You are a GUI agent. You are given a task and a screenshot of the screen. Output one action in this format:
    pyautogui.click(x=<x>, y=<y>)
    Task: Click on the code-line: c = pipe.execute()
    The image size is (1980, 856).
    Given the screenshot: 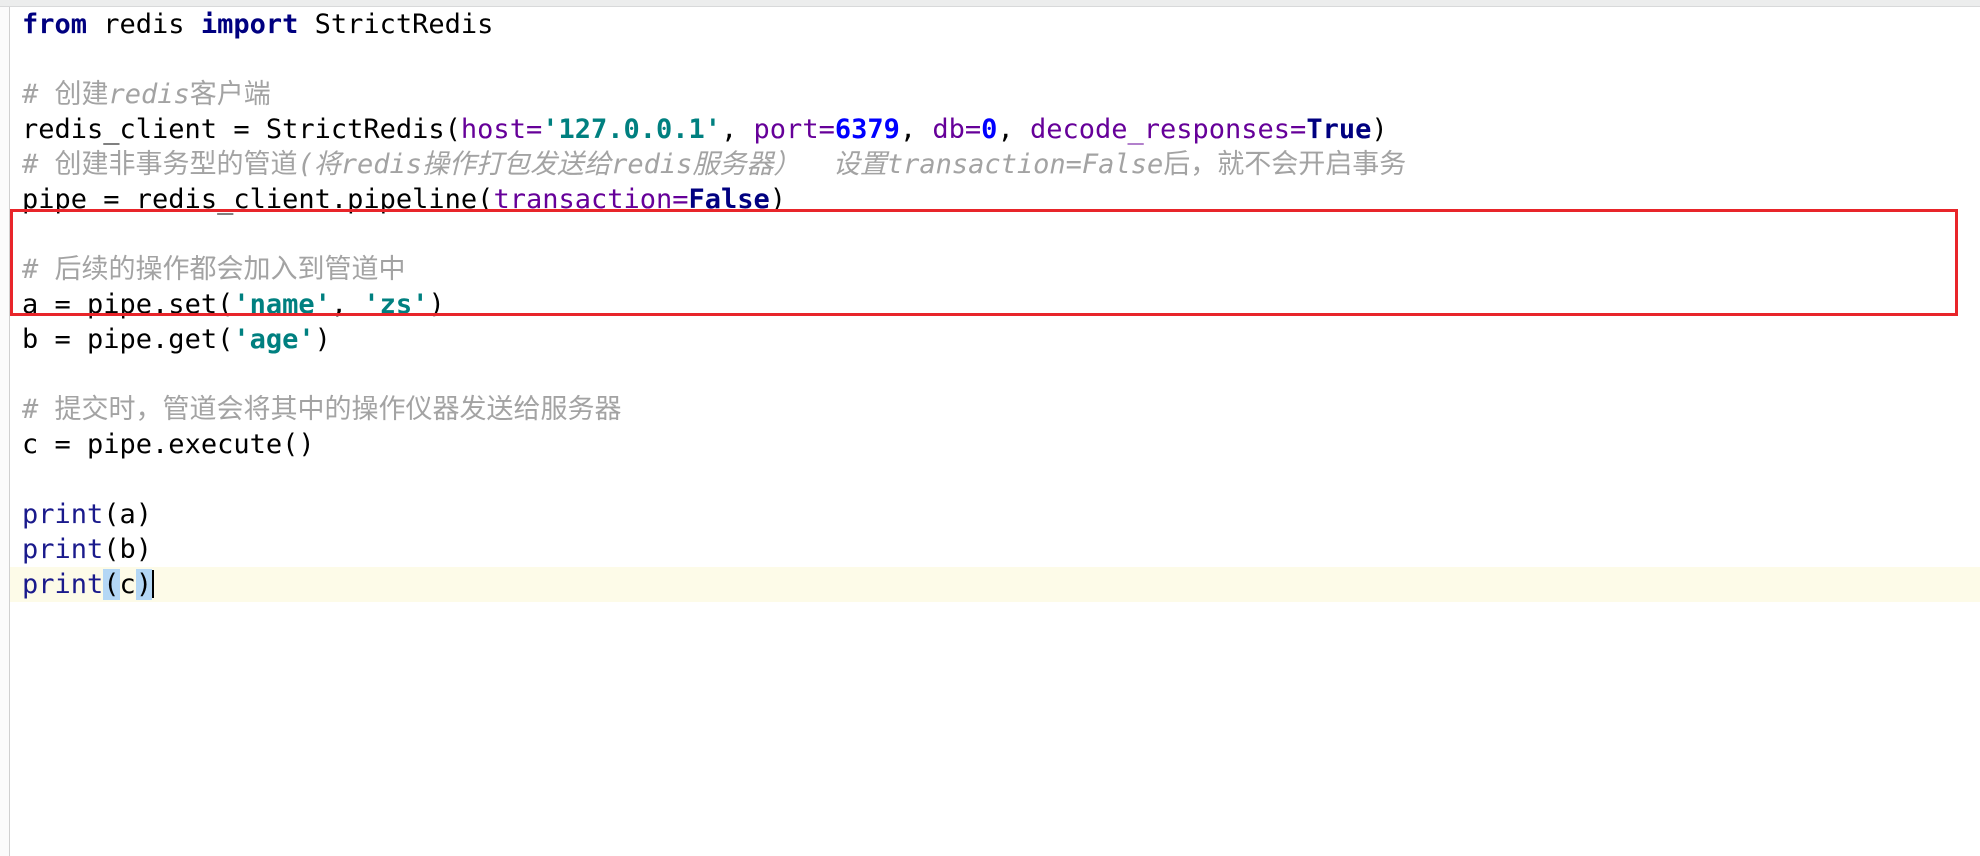 What is the action you would take?
    pyautogui.click(x=995, y=444)
    